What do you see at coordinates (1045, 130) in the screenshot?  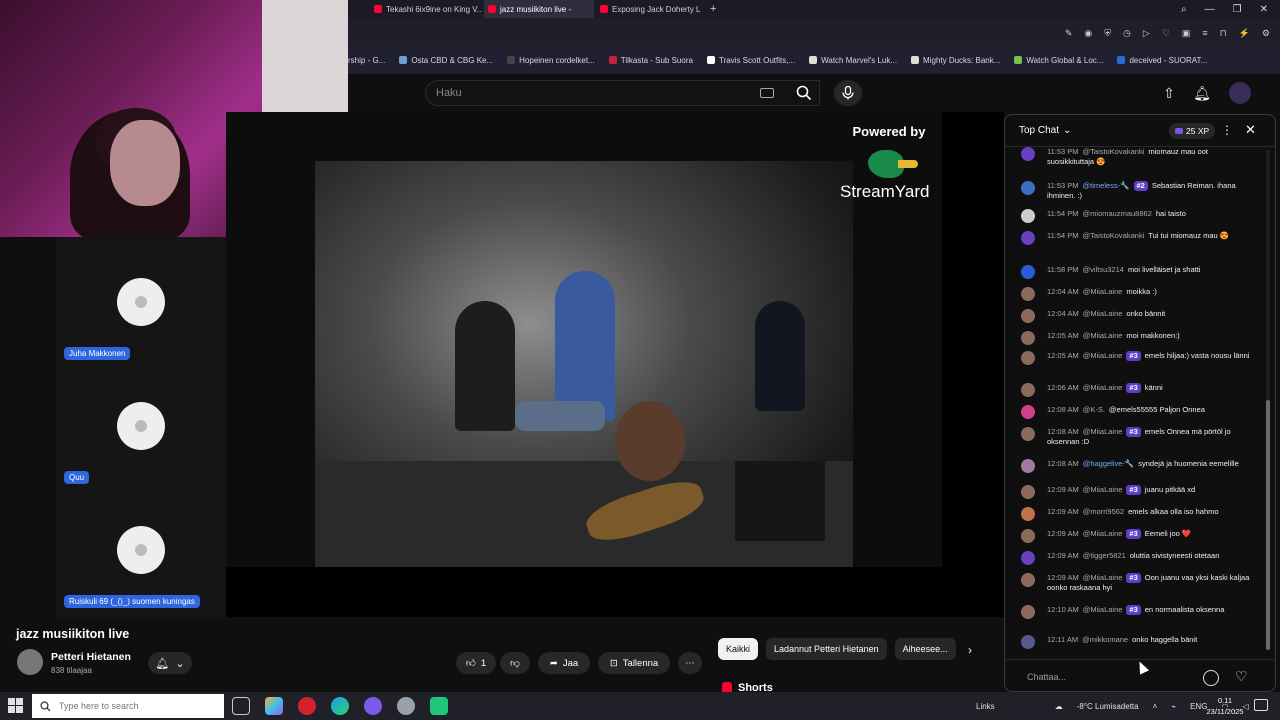 I see `chat-mode-dropdown: Top Chat ⌄` at bounding box center [1045, 130].